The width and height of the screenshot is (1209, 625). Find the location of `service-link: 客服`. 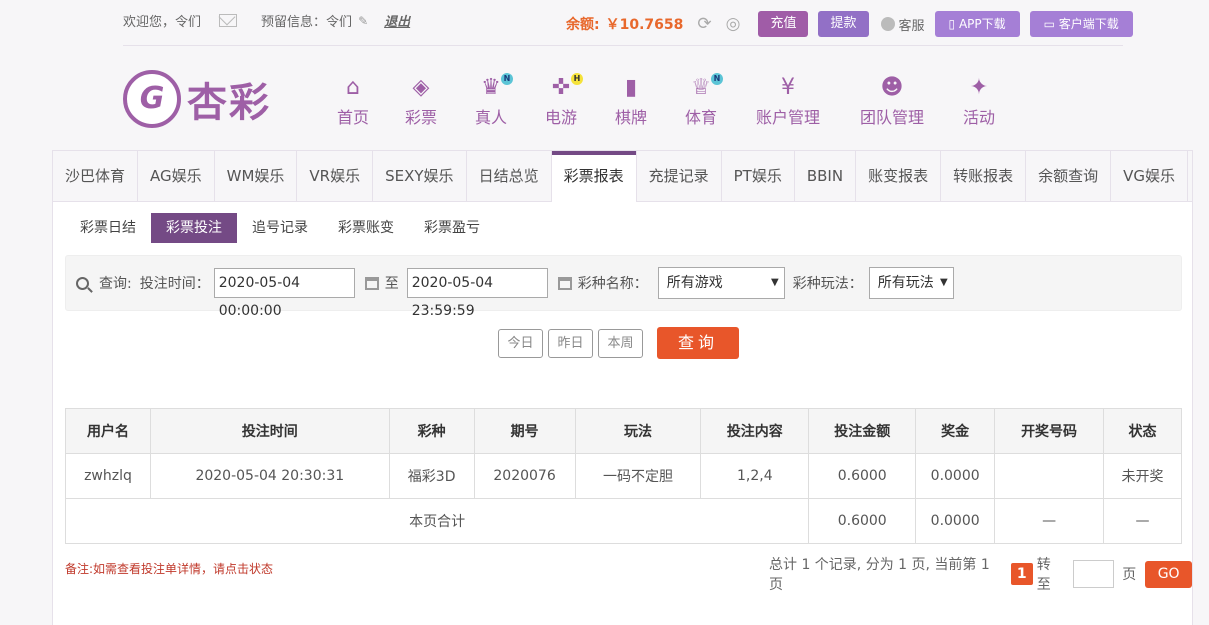

service-link: 客服 is located at coordinates (902, 24).